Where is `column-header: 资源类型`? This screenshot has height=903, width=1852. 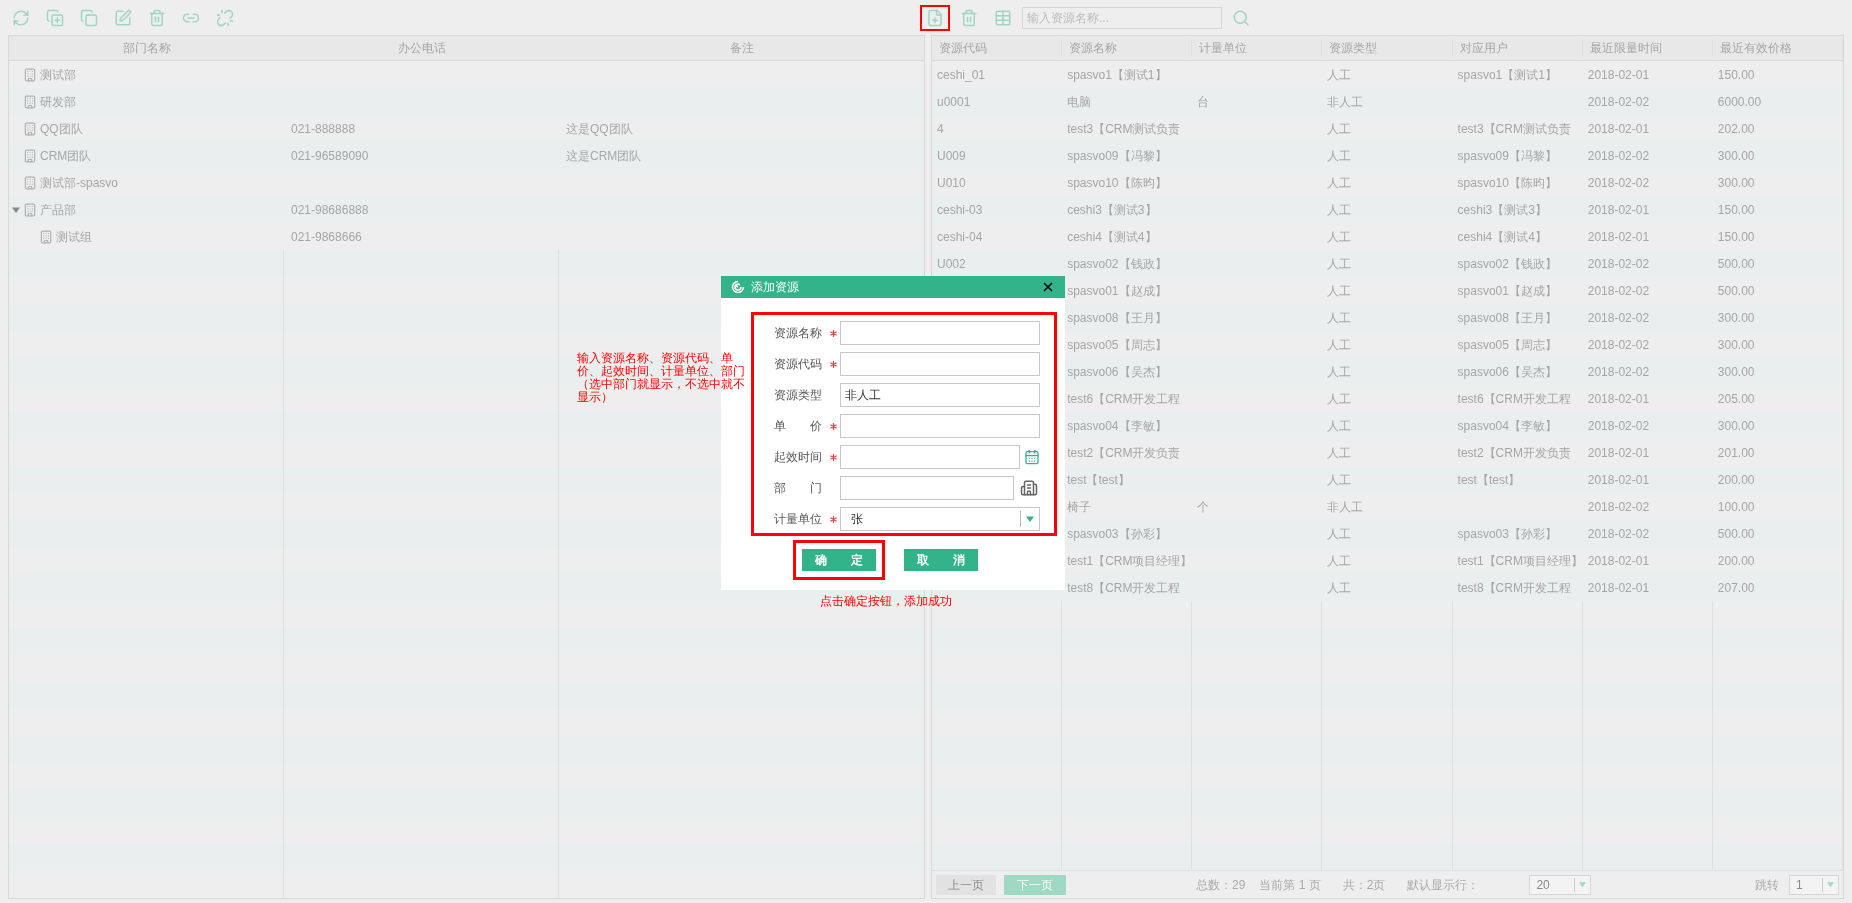 column-header: 资源类型 is located at coordinates (1387, 48).